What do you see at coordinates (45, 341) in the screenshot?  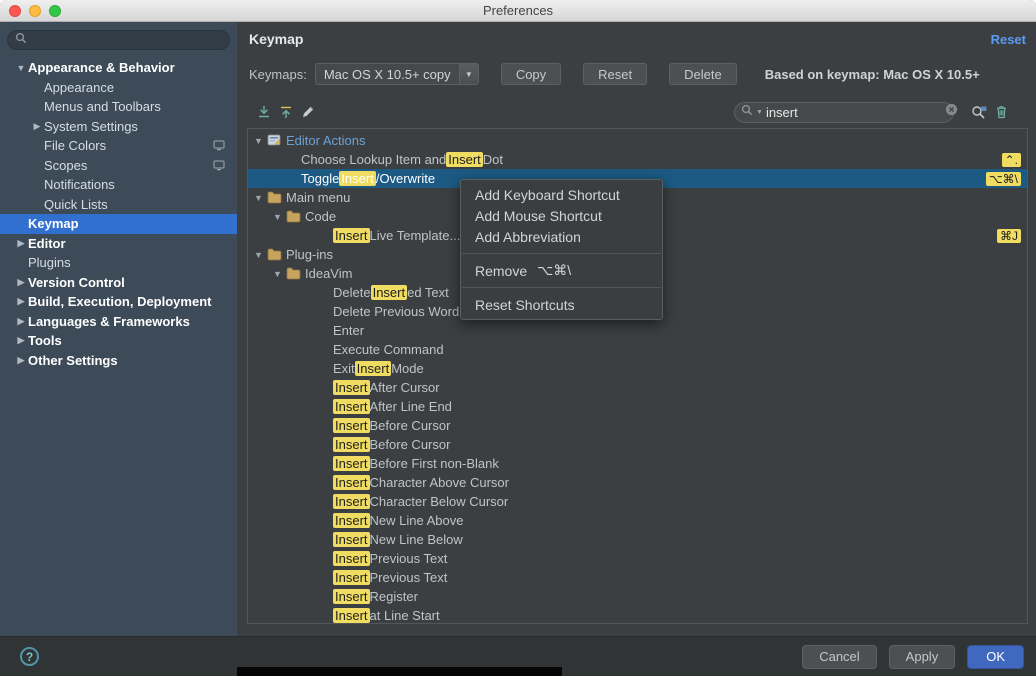 I see `sidebar-item-label: Tools` at bounding box center [45, 341].